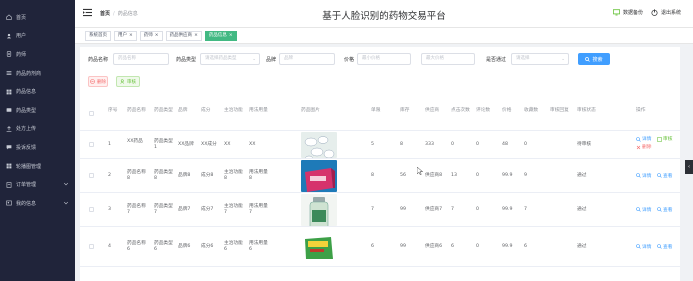  I want to click on audit-button: 审核, so click(128, 81).